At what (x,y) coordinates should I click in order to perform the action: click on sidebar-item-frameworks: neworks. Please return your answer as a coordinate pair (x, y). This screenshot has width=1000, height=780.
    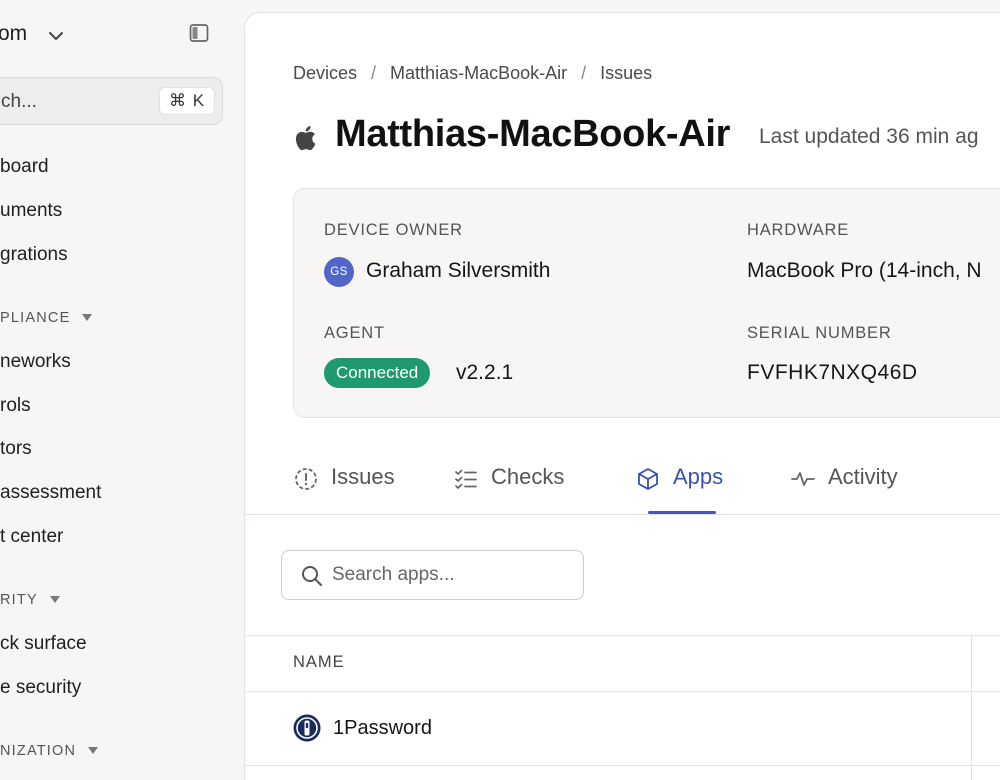
    Looking at the image, I should click on (35, 362).